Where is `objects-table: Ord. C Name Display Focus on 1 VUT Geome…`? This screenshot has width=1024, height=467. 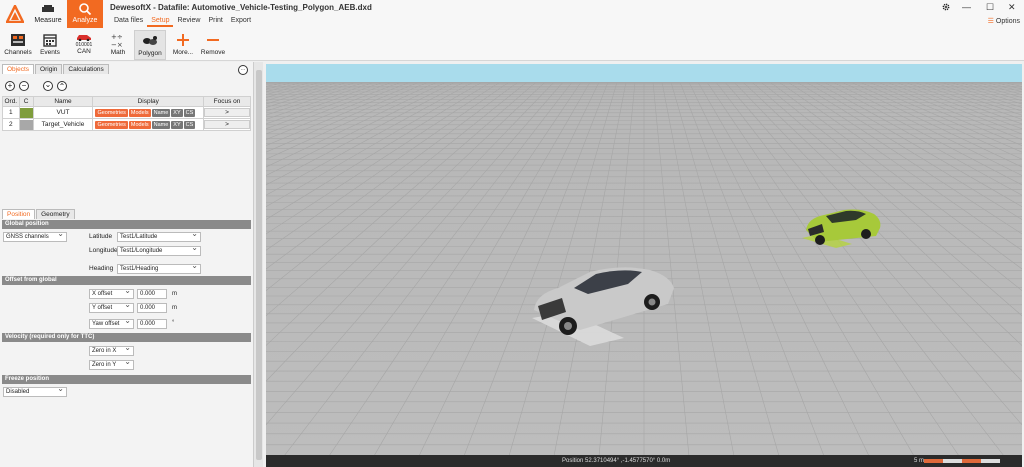 objects-table: Ord. C Name Display Focus on 1 VUT Geome… is located at coordinates (126, 113).